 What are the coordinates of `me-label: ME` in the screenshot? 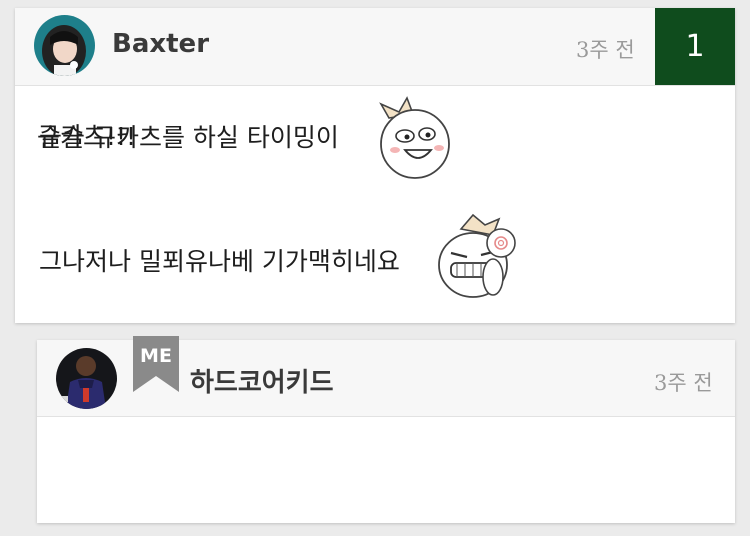 It's located at (156, 356).